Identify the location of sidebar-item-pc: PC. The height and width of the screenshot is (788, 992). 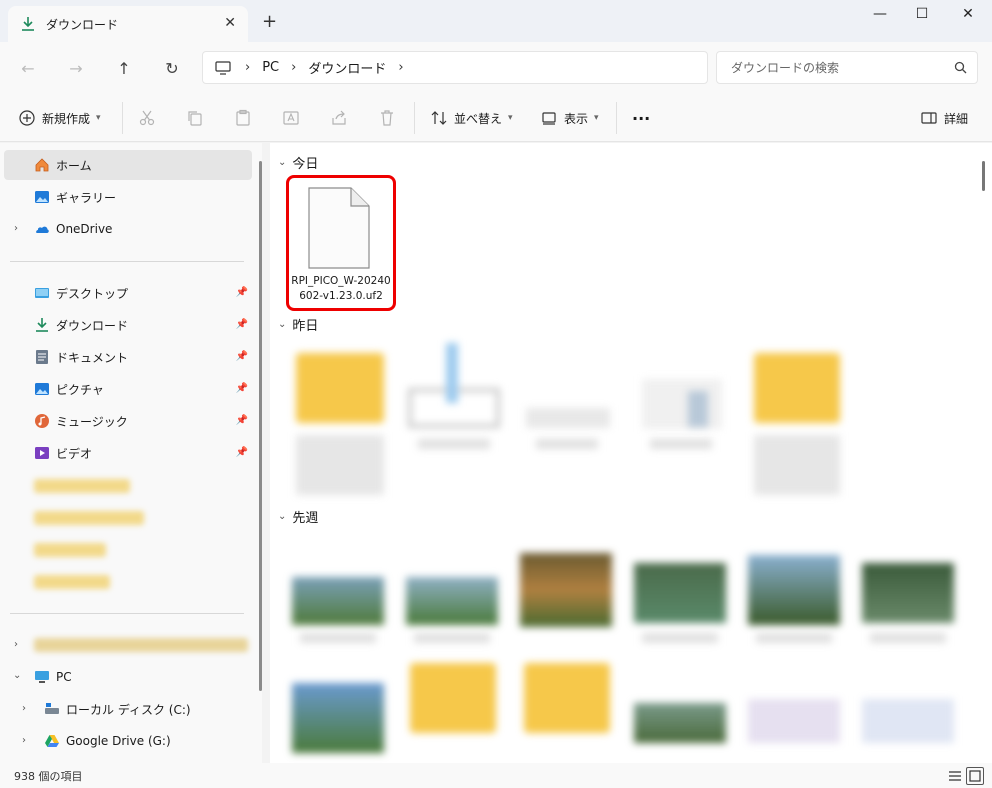
(128, 677).